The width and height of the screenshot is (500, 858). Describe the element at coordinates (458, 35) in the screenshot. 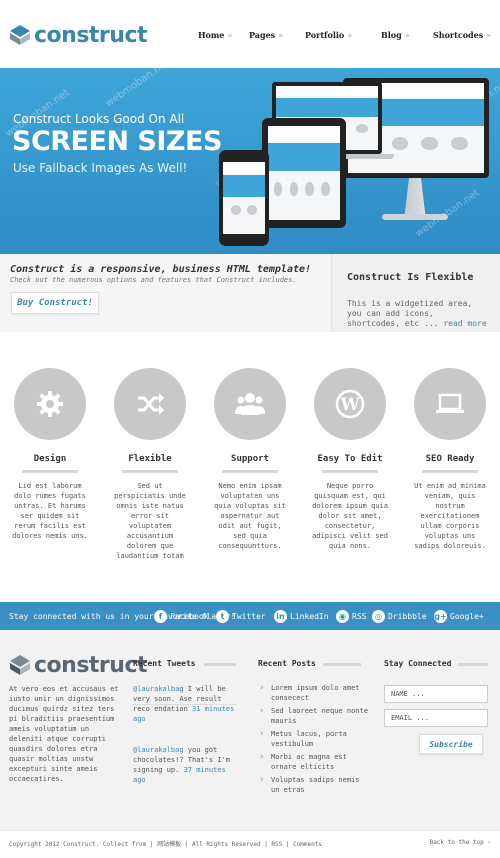

I see `nav-label: Shortcodes` at that location.